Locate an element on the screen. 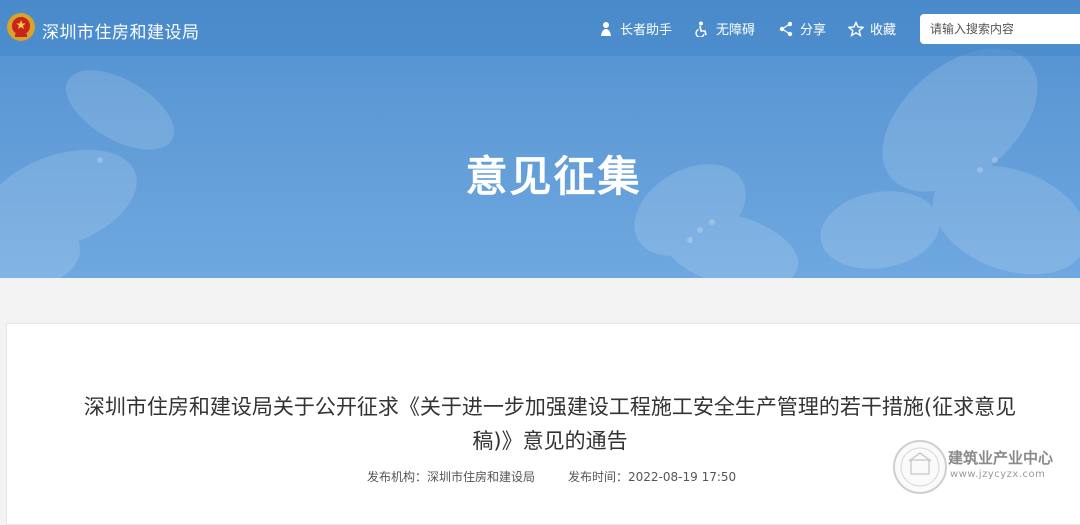  publisher-meta: 发布机构：深圳市住房和建设局 is located at coordinates (451, 476).